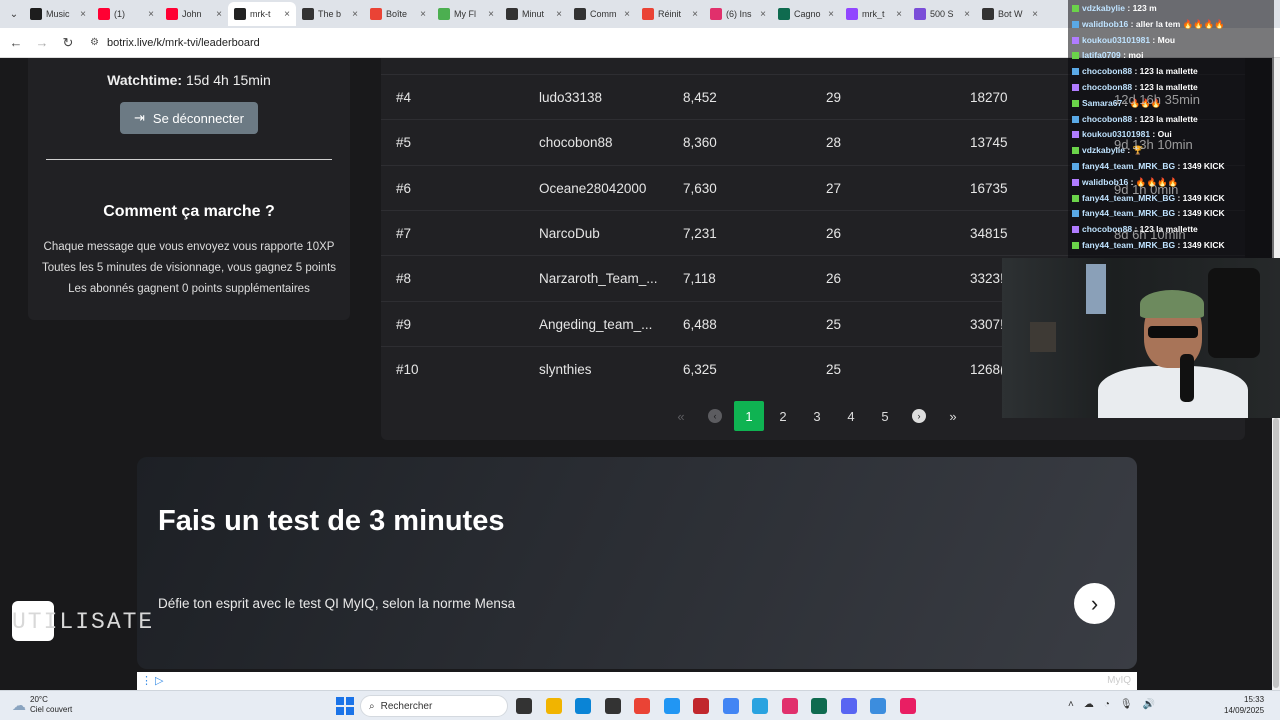  What do you see at coordinates (68, 43) in the screenshot?
I see `reload-icon: ↻` at bounding box center [68, 43].